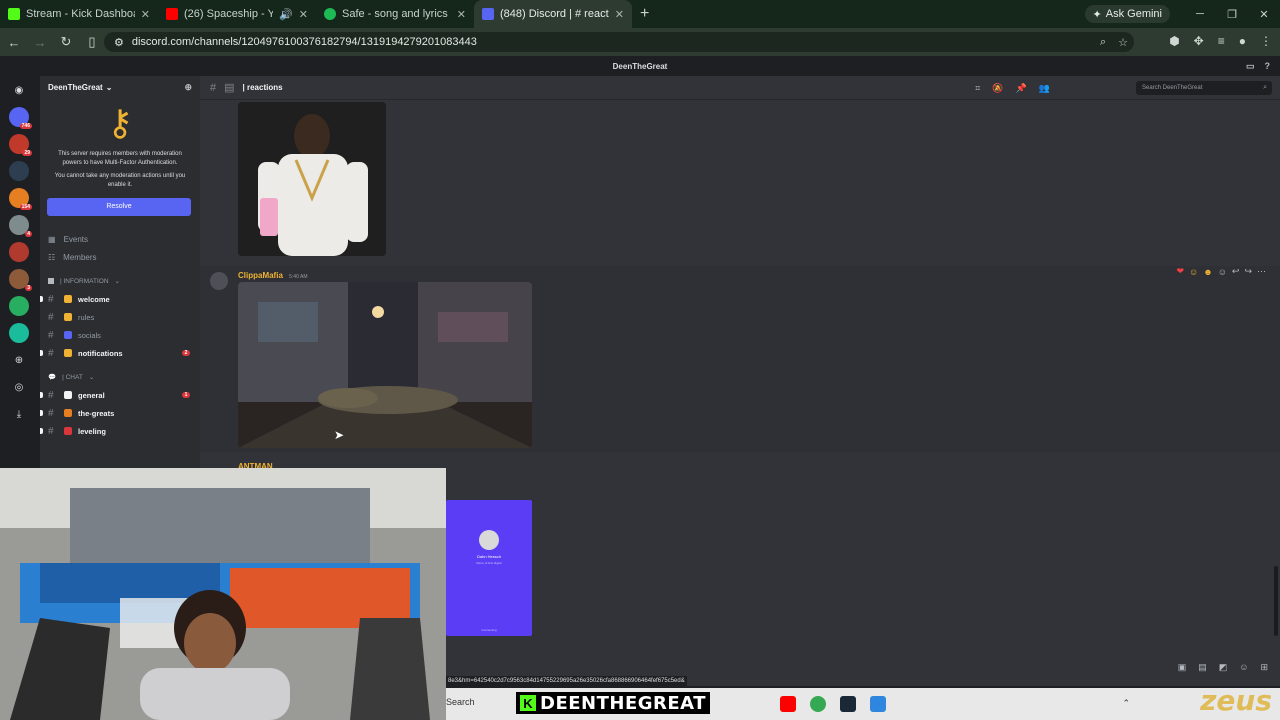 This screenshot has width=1280, height=720. What do you see at coordinates (1221, 41) in the screenshot?
I see `media-icon: ≡` at bounding box center [1221, 41].